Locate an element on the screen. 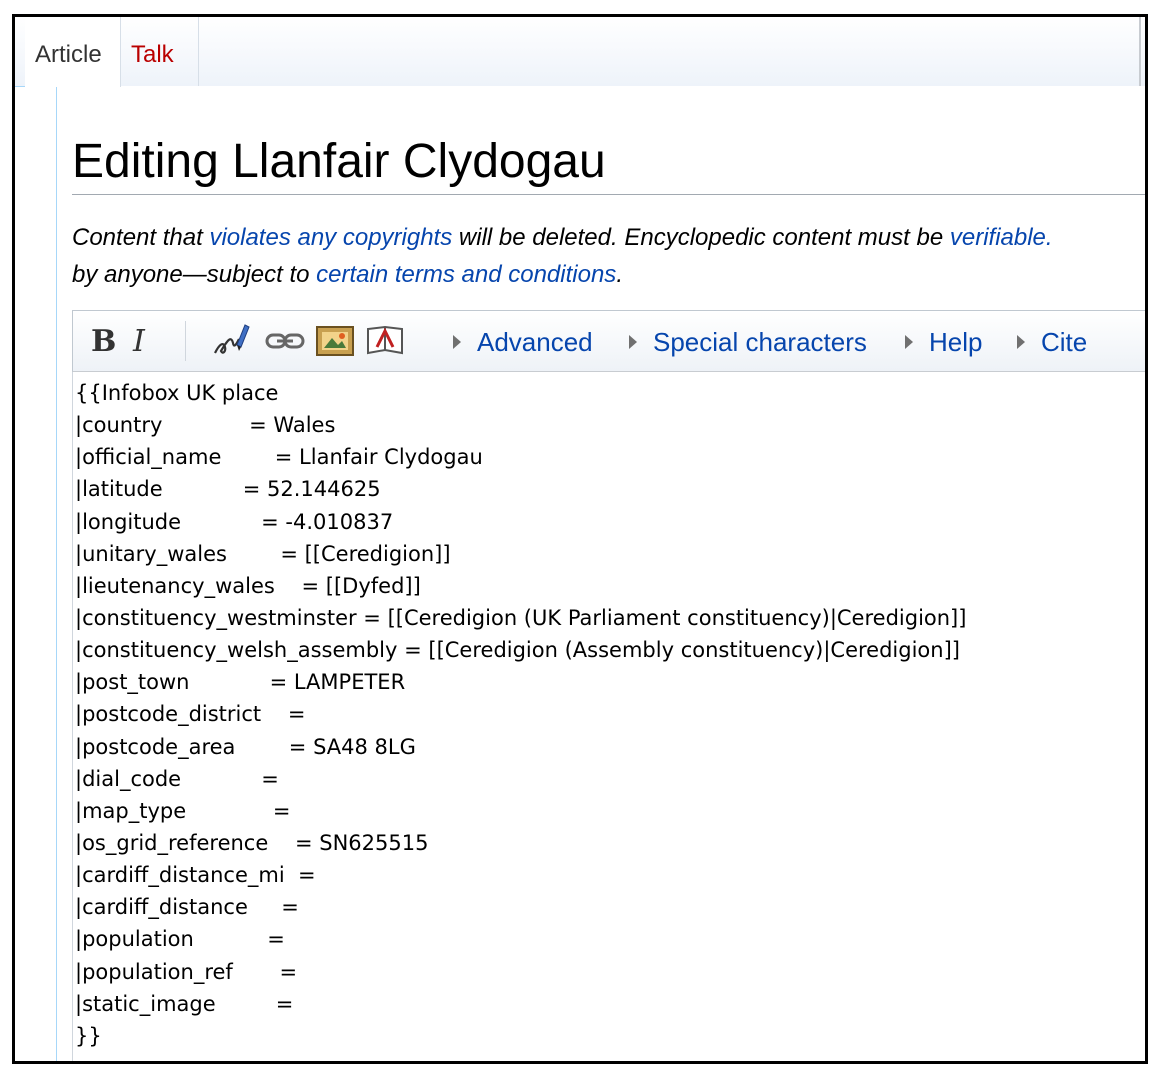 The height and width of the screenshot is (1068, 1153). editor-line: |dial_code = is located at coordinates (177, 778).